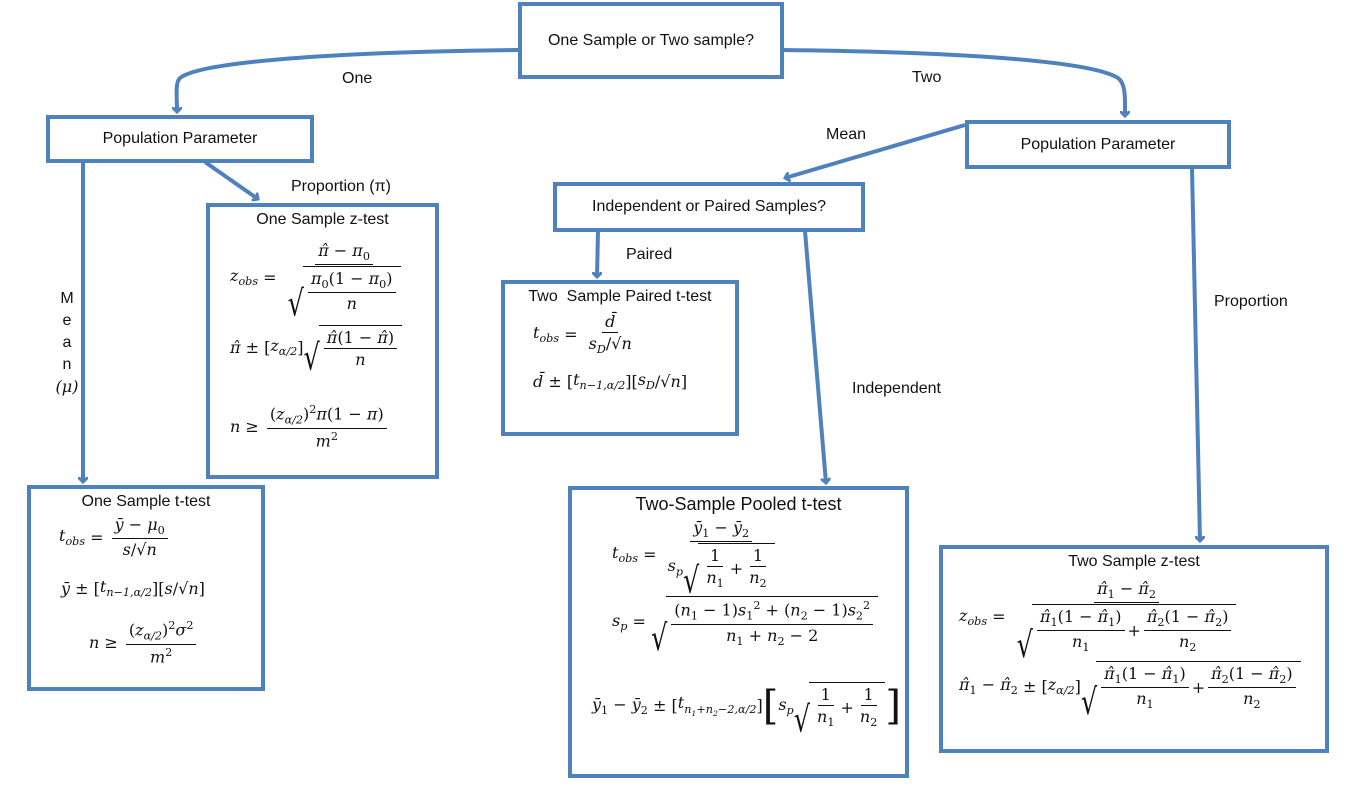 The width and height of the screenshot is (1354, 798). I want to click on population-parameter-left-node: Population Parameter, so click(180, 139).